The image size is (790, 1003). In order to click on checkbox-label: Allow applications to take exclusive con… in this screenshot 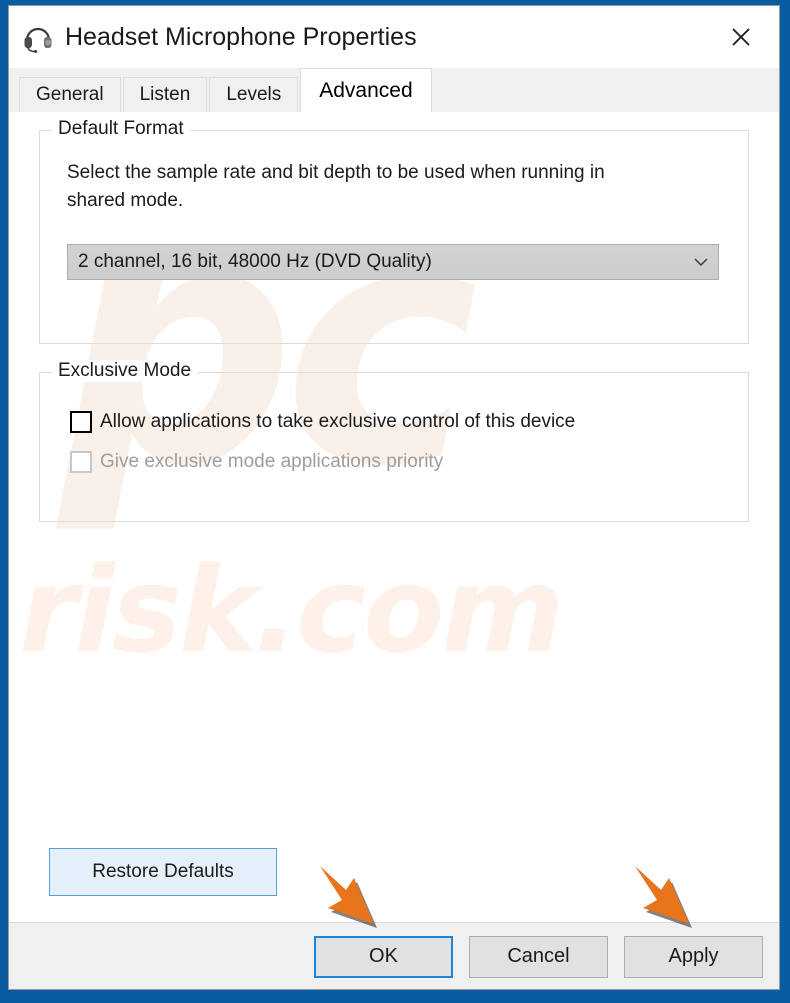, I will do `click(338, 421)`.